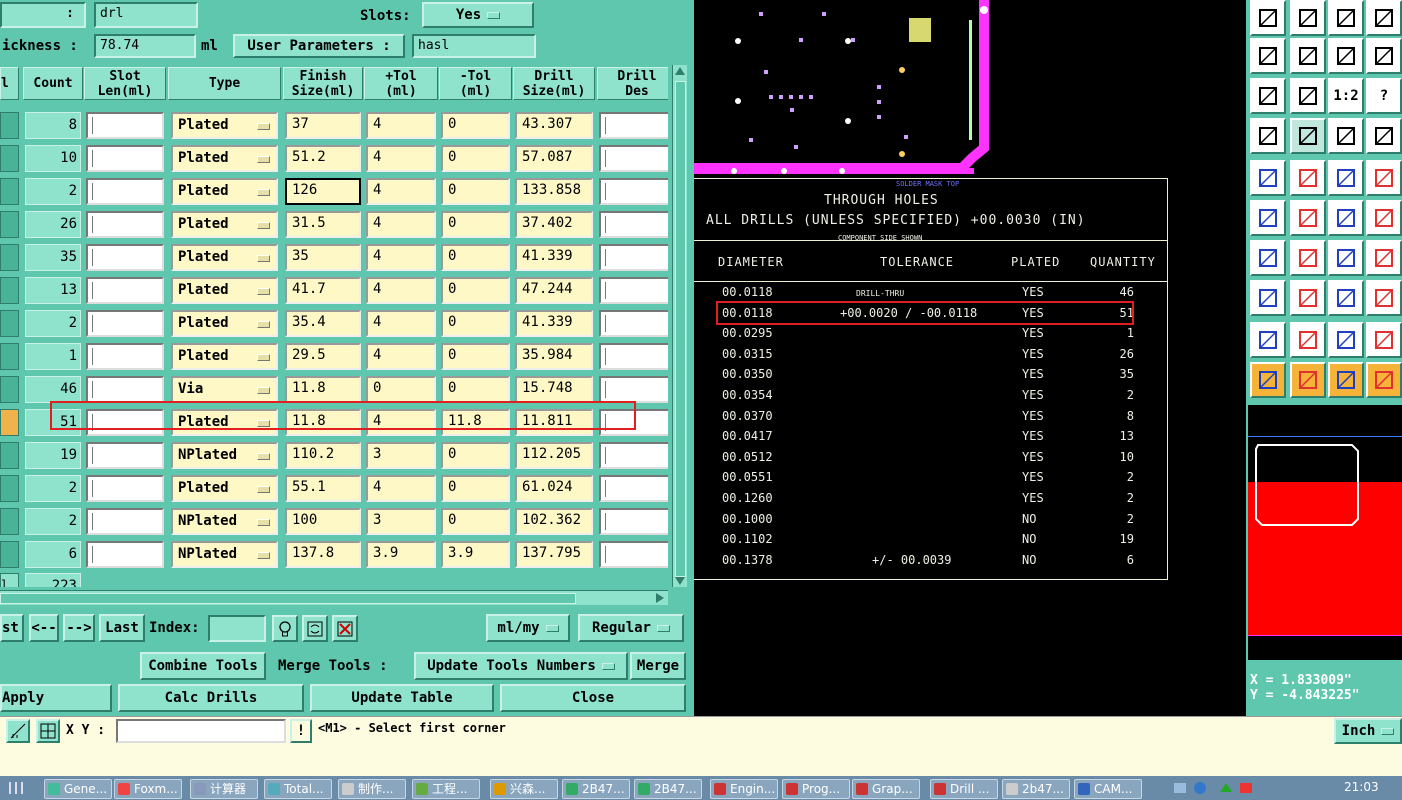 The image size is (1402, 800). I want to click on thickness-input: 78.74, so click(145, 46).